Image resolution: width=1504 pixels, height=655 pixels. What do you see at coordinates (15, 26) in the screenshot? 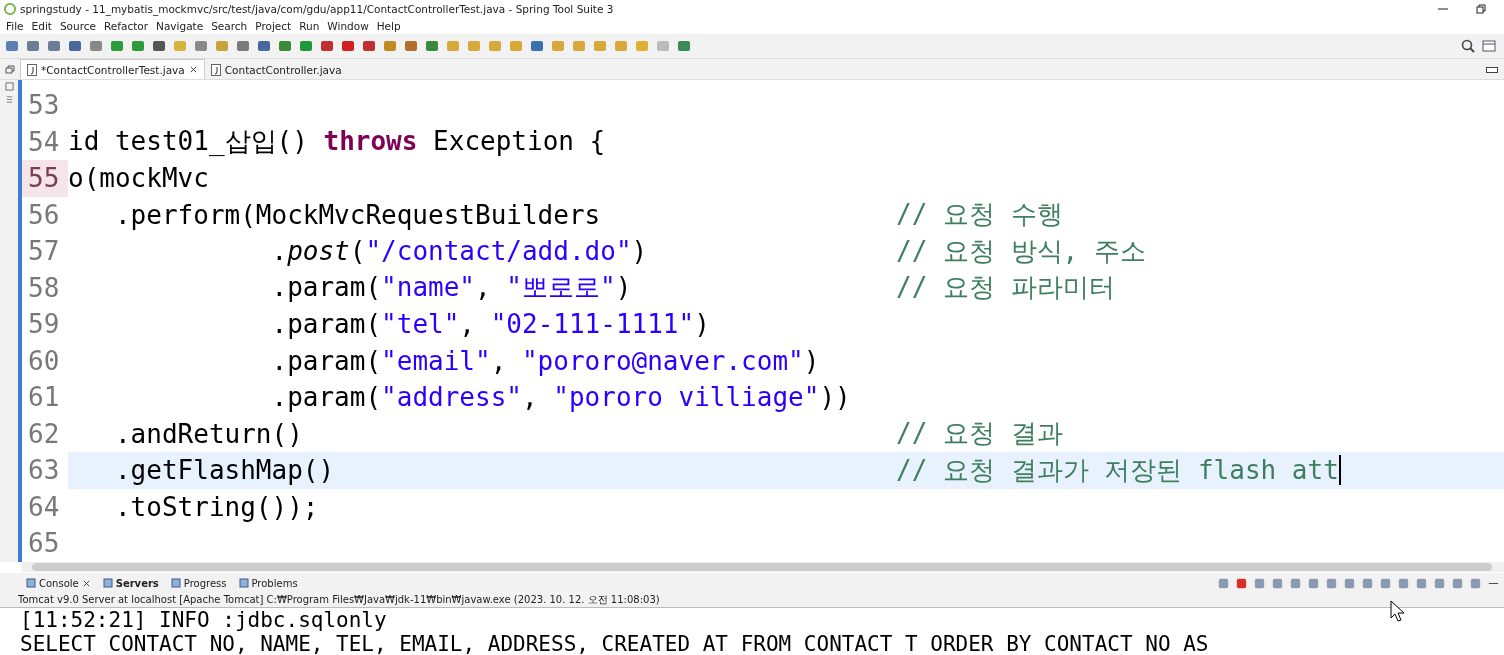
I see `menu-item: File` at bounding box center [15, 26].